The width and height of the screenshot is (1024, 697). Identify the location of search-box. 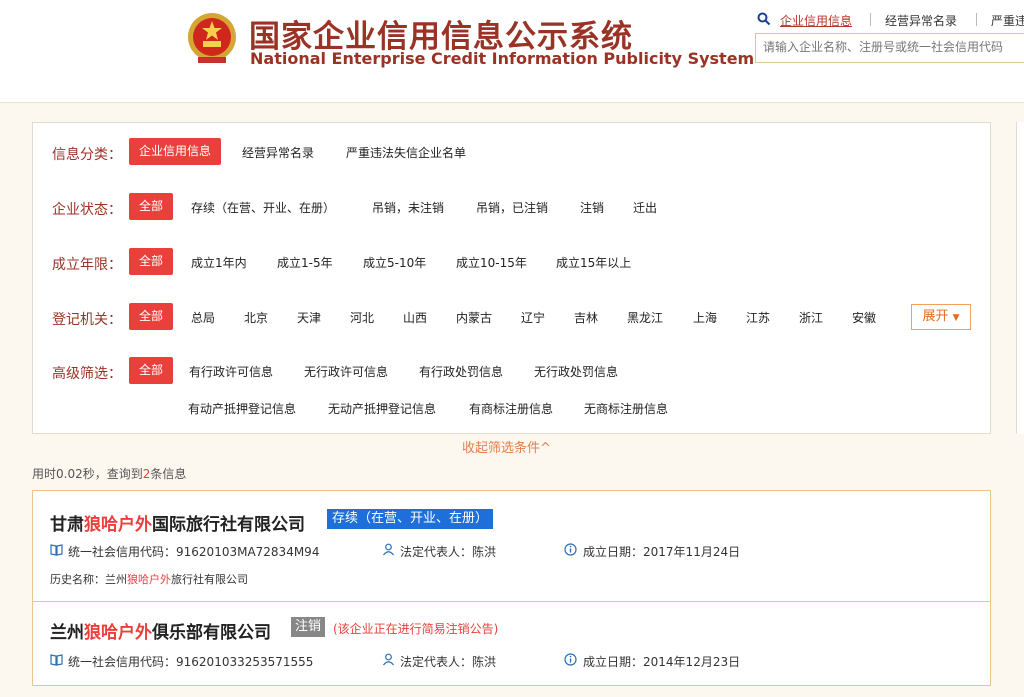
(889, 48).